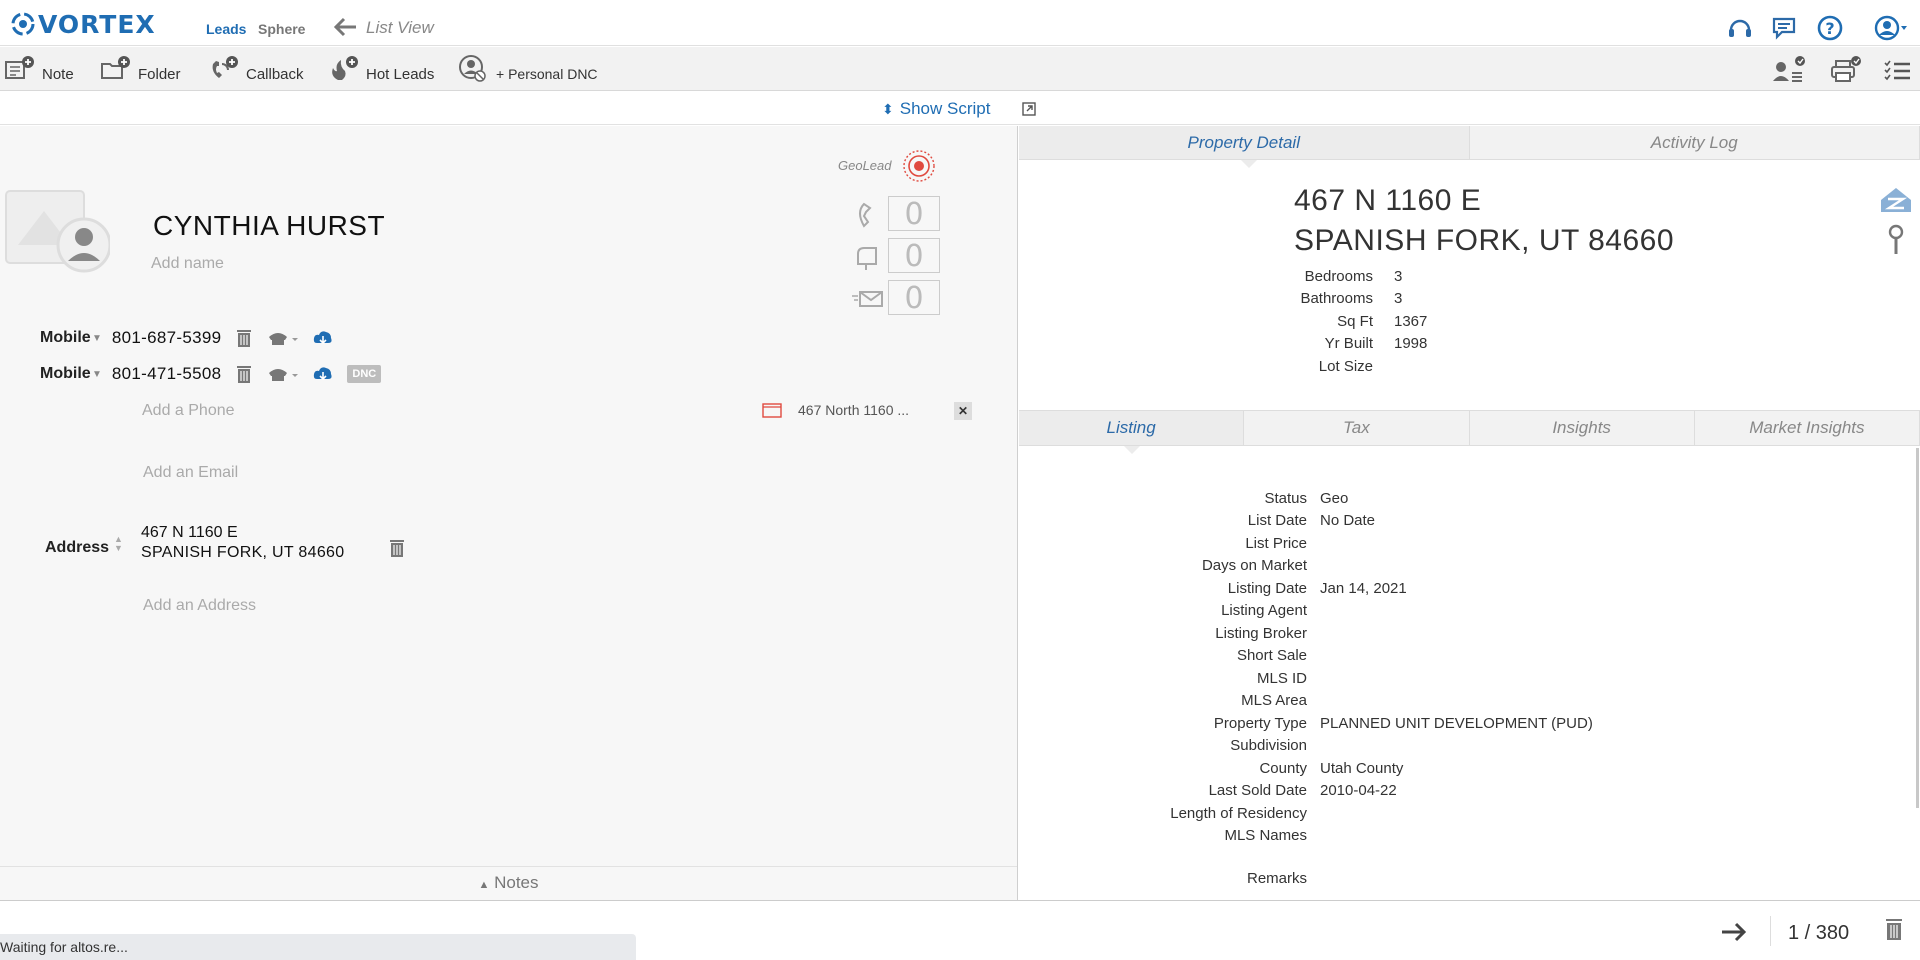 This screenshot has width=1920, height=960. I want to click on list-view-link: List View, so click(400, 28).